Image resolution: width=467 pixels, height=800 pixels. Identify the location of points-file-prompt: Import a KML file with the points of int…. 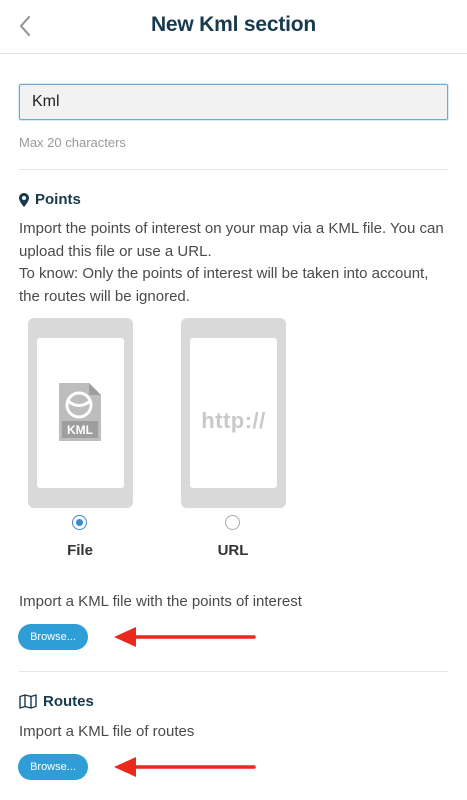
(160, 601).